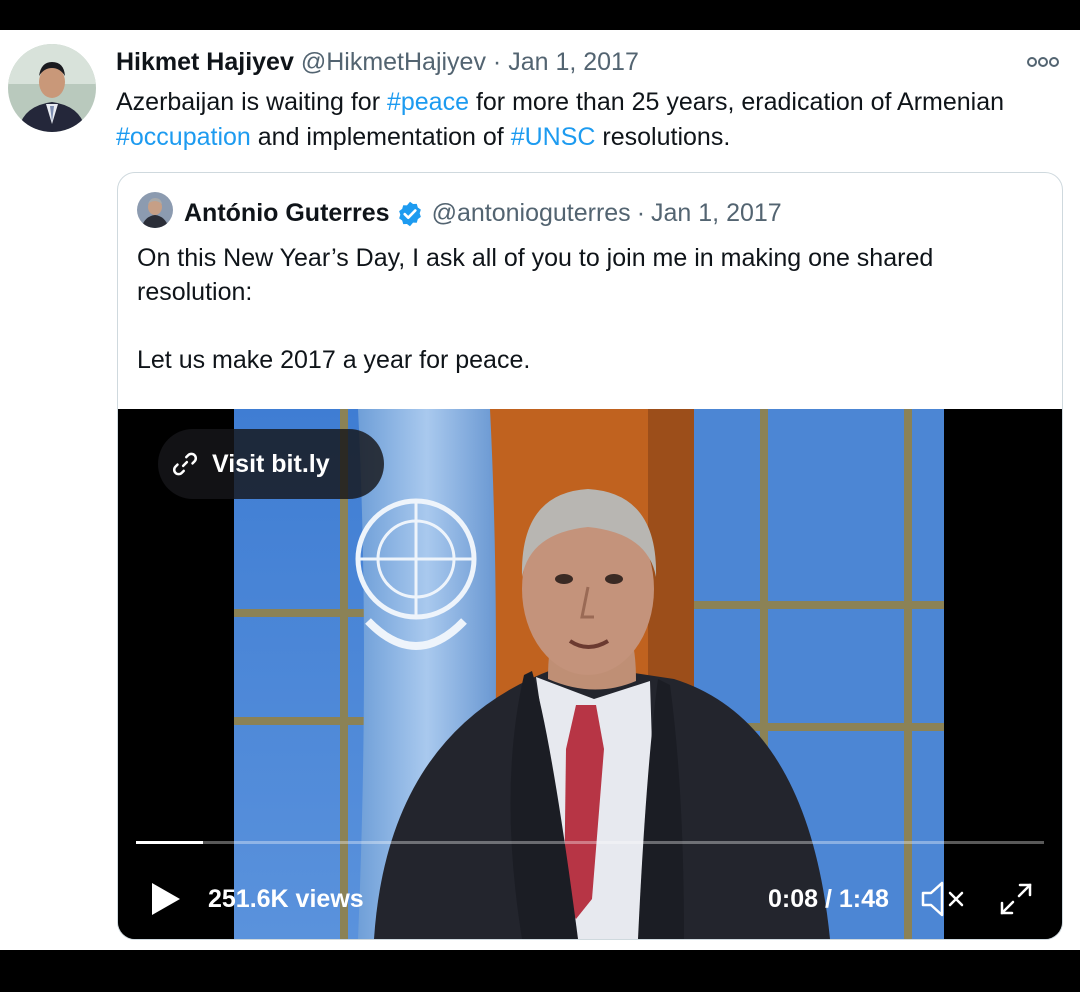 The width and height of the screenshot is (1080, 992). What do you see at coordinates (52, 88) in the screenshot?
I see `author-avatar` at bounding box center [52, 88].